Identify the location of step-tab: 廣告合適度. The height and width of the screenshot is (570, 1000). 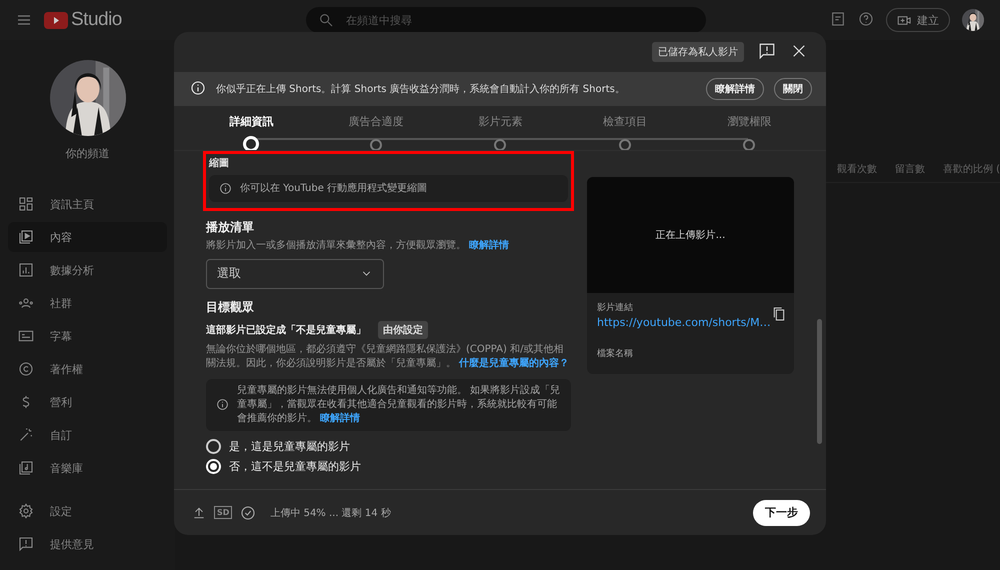
(376, 129).